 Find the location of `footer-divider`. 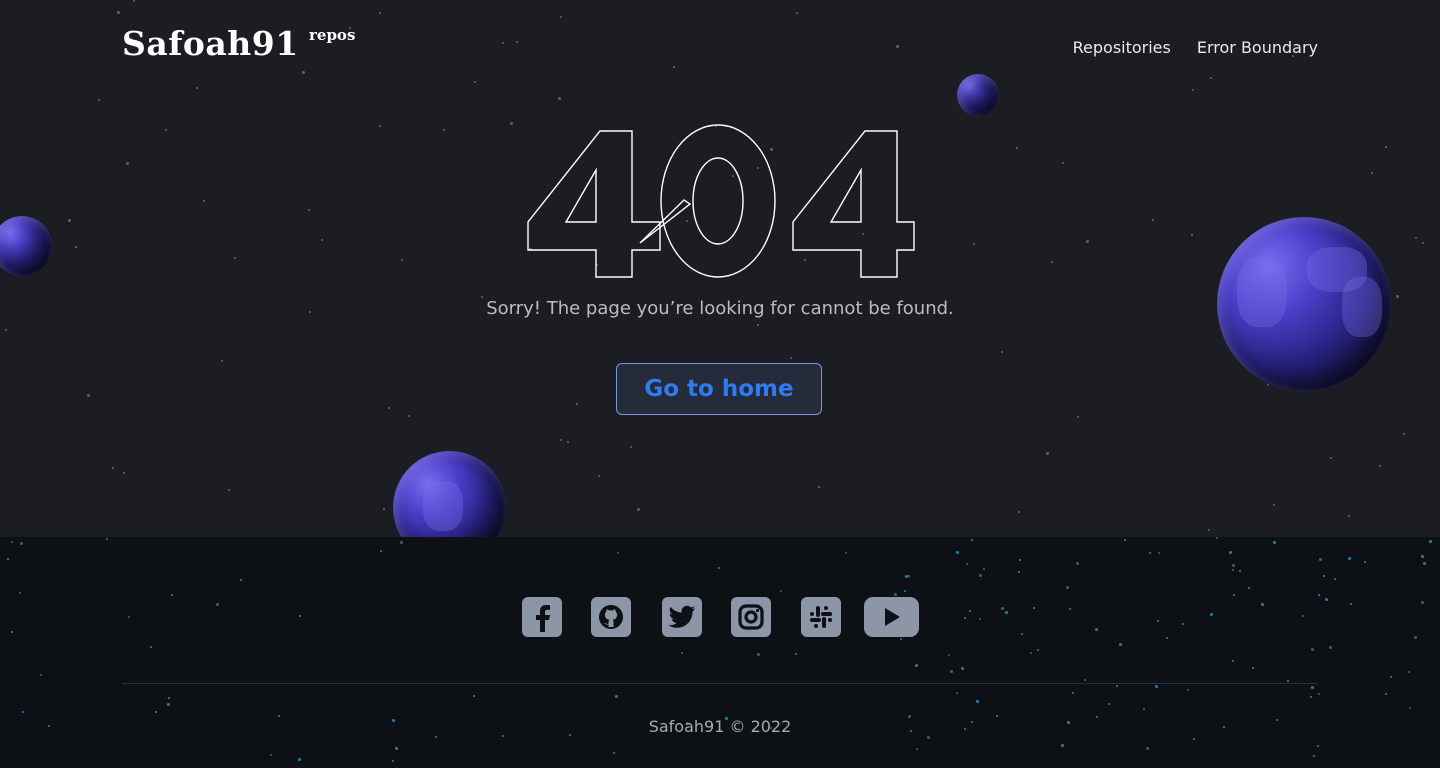

footer-divider is located at coordinates (720, 683).